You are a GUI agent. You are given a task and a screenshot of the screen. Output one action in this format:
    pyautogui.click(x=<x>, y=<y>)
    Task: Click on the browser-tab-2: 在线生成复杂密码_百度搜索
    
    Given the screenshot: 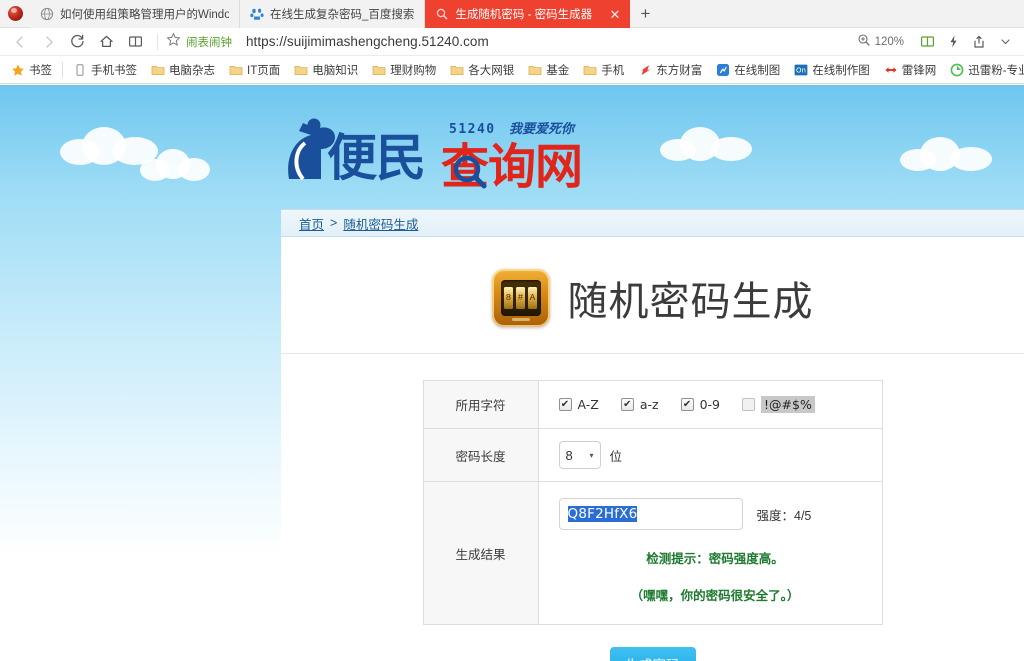 What is the action you would take?
    pyautogui.click(x=333, y=14)
    